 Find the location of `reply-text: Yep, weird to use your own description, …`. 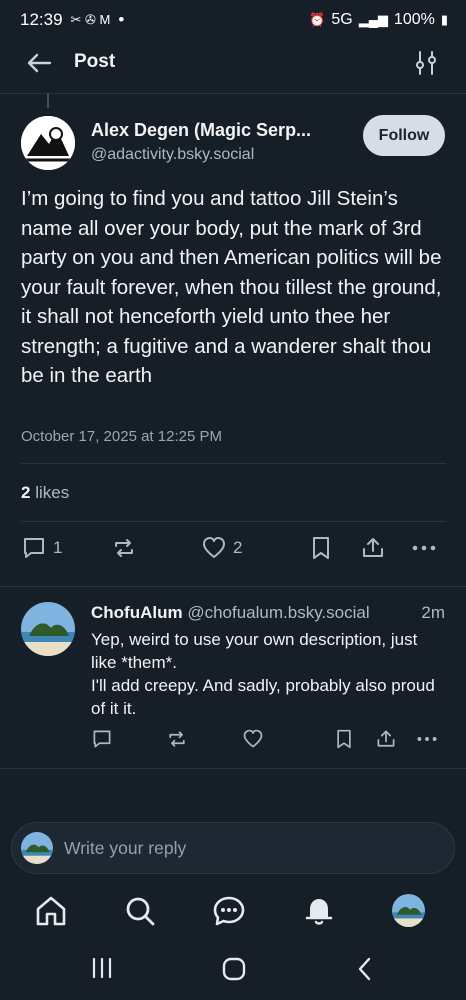

reply-text: Yep, weird to use your own description, … is located at coordinates (268, 674).